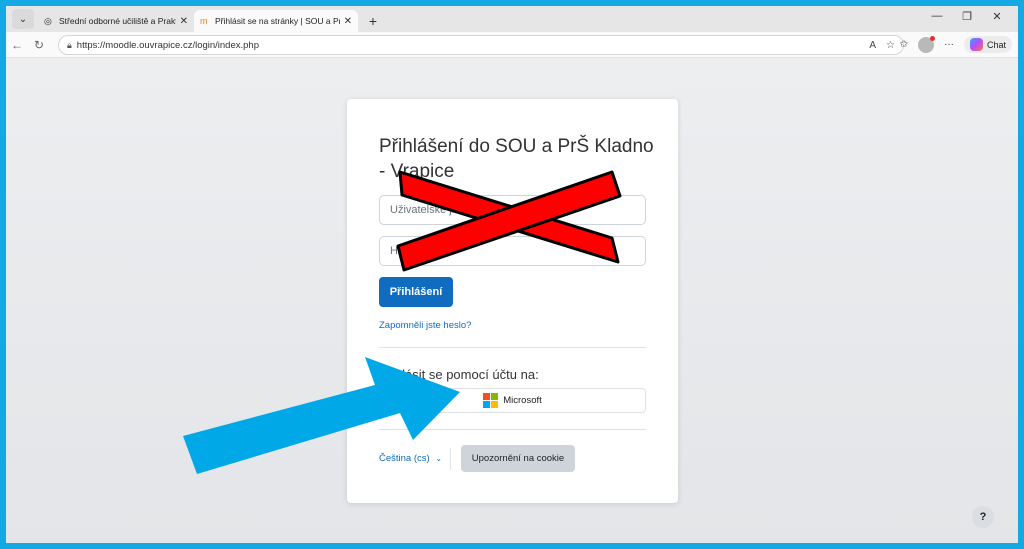 The image size is (1024, 549). Describe the element at coordinates (439, 458) in the screenshot. I see `chevron-down-icon: ⌄` at that location.